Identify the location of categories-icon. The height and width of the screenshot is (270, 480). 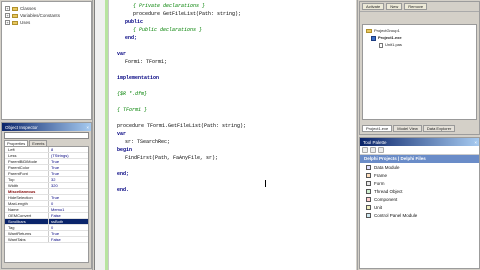
(365, 150).